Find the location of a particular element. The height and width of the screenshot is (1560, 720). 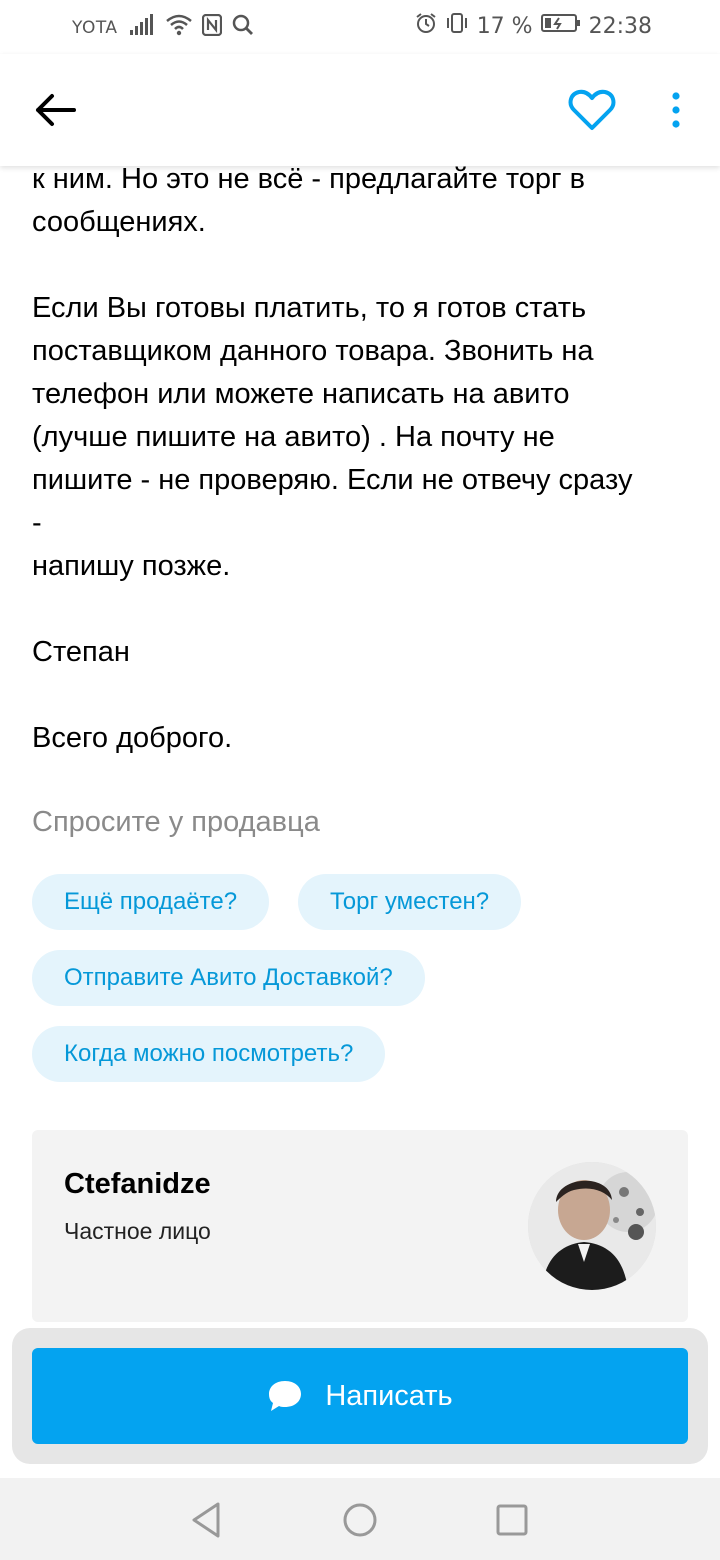

description-line: сообщениях. is located at coordinates (119, 222).